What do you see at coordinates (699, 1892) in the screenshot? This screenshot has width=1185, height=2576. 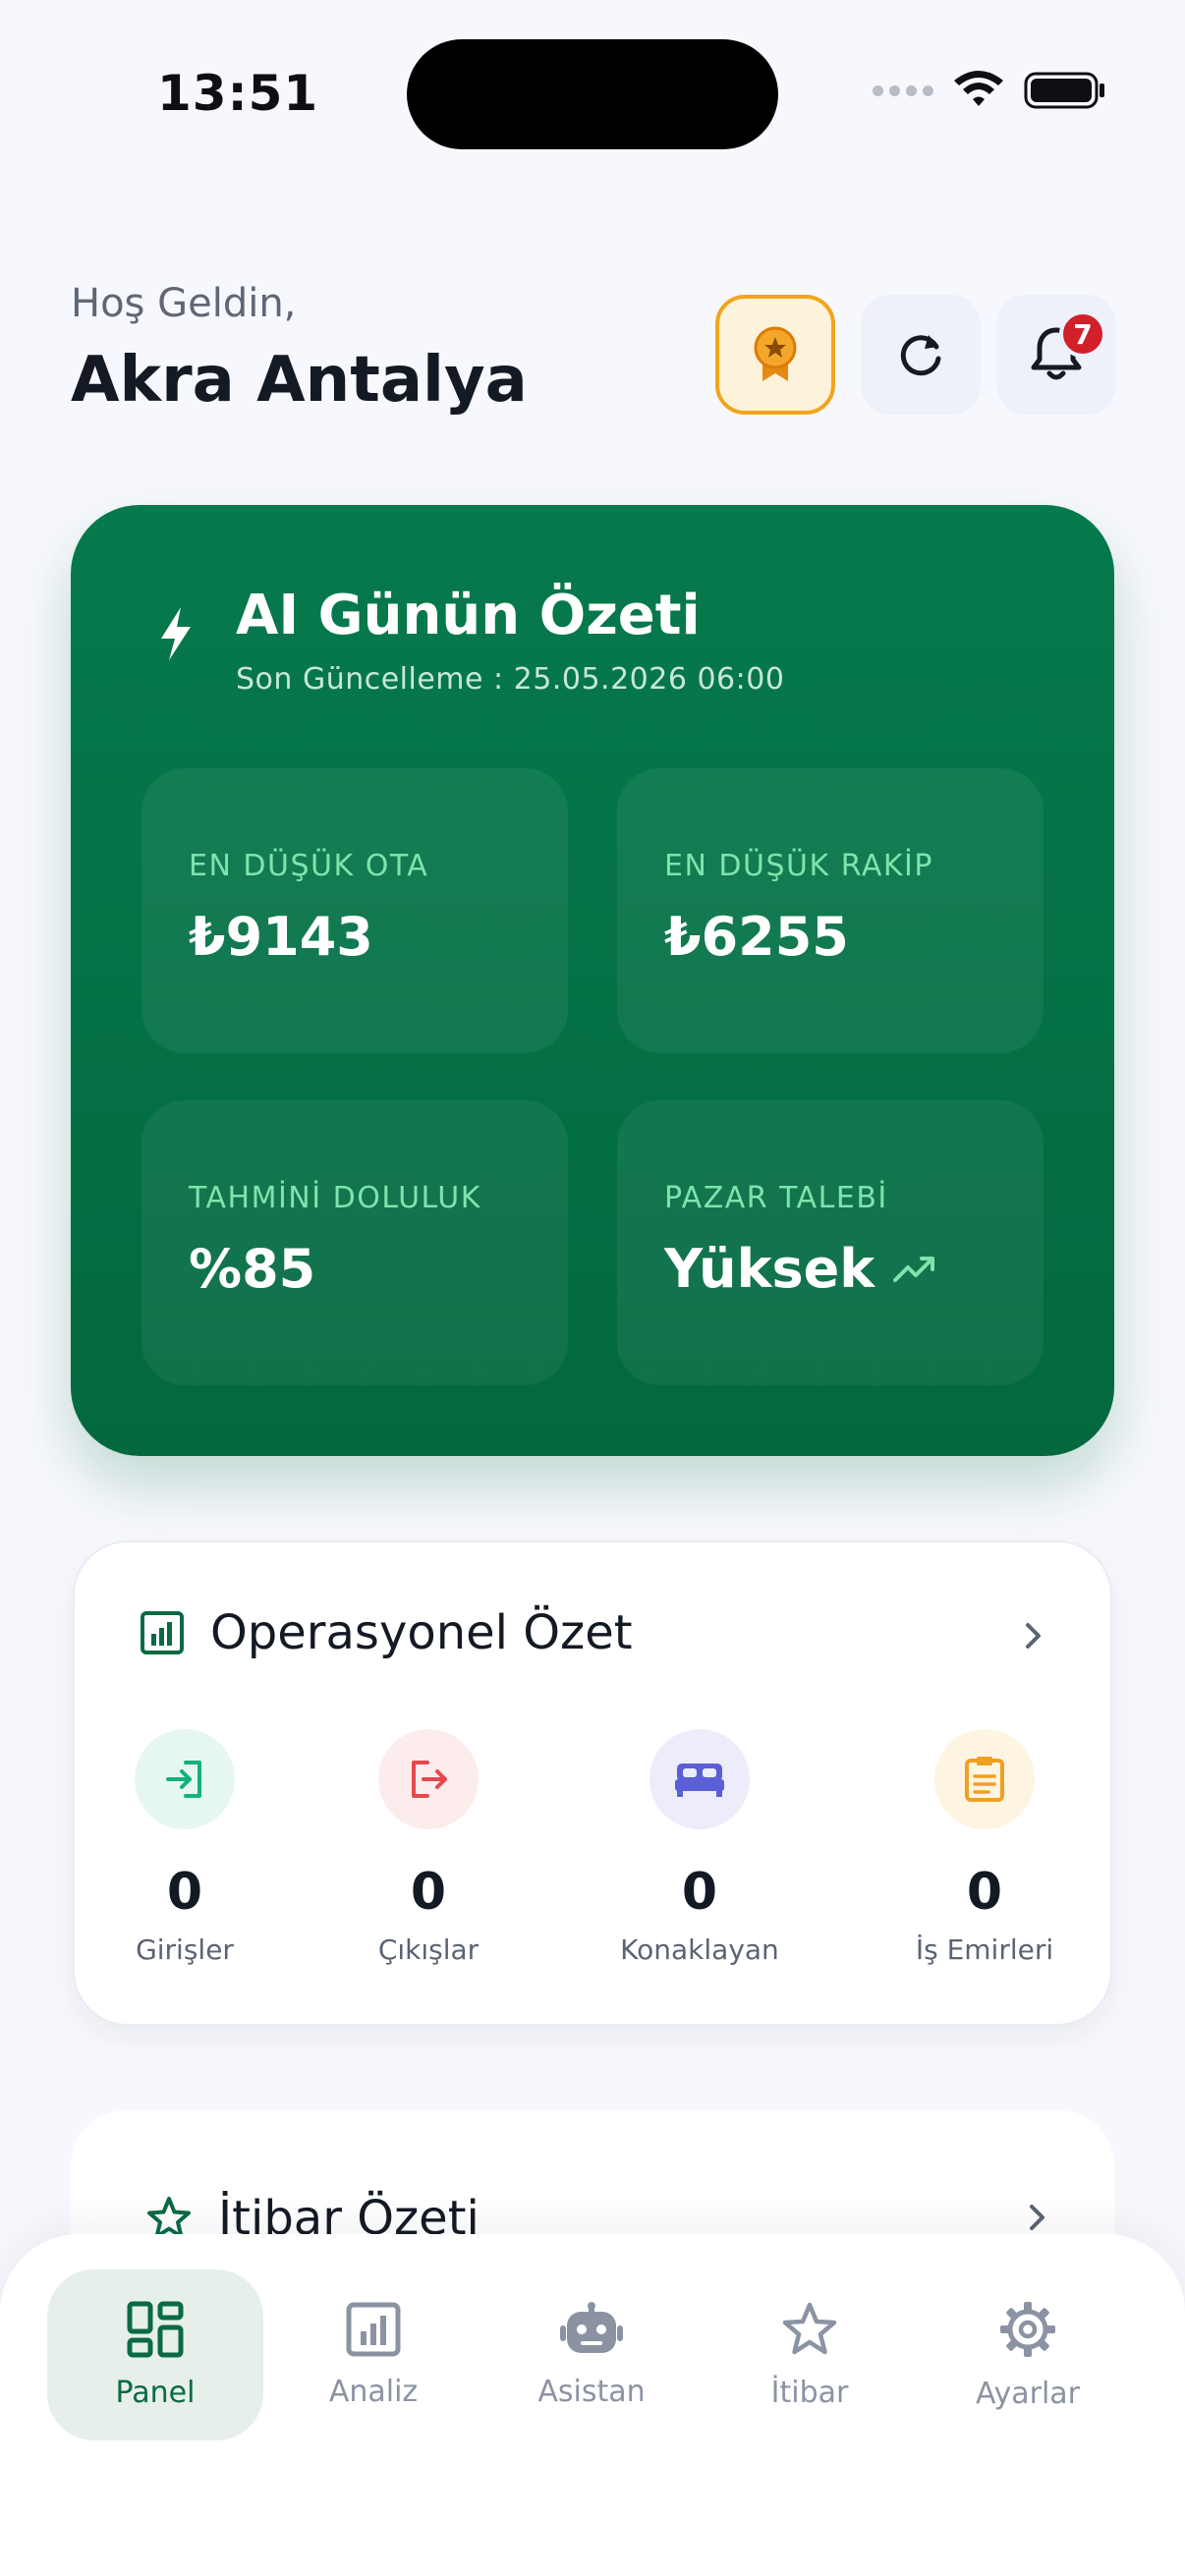 I see `staying-count: 0` at bounding box center [699, 1892].